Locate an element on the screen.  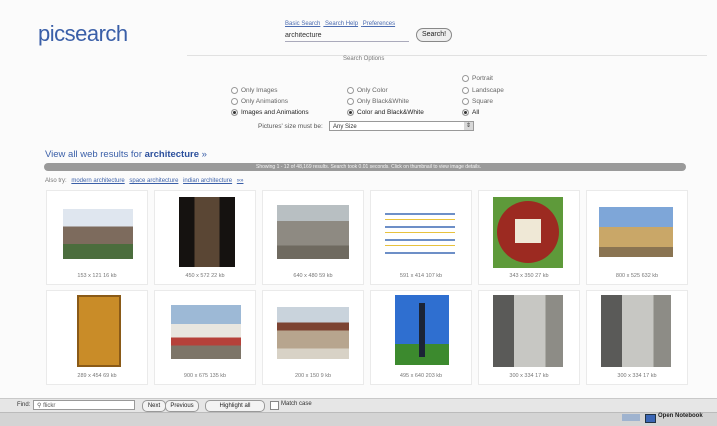
preferences-link: Preferences is located at coordinates (379, 24).